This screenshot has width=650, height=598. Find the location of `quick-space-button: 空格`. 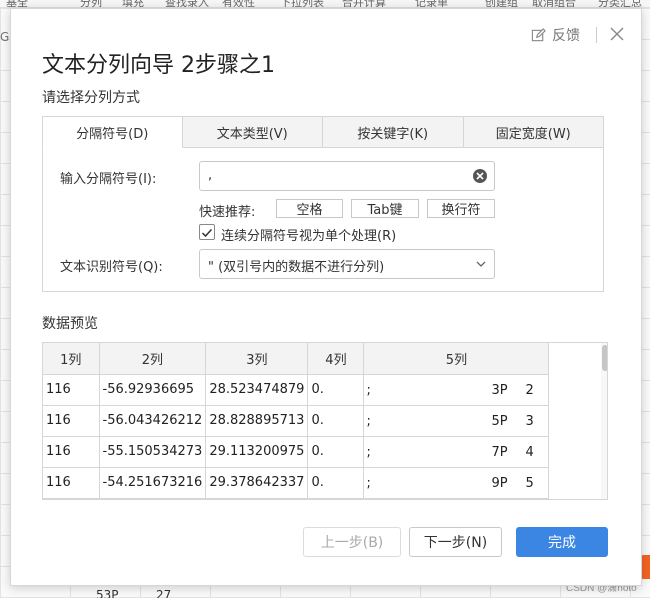

quick-space-button: 空格 is located at coordinates (309, 208).